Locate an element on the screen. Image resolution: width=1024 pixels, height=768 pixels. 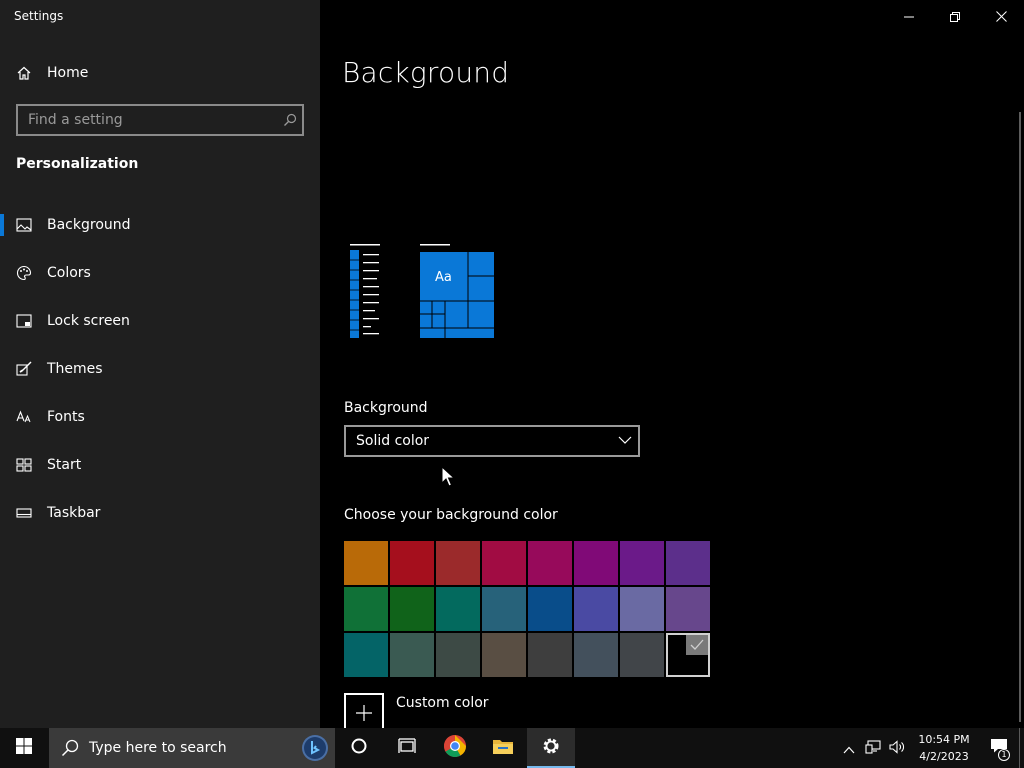
clock-time: 10:54 PM is located at coordinates (944, 739).